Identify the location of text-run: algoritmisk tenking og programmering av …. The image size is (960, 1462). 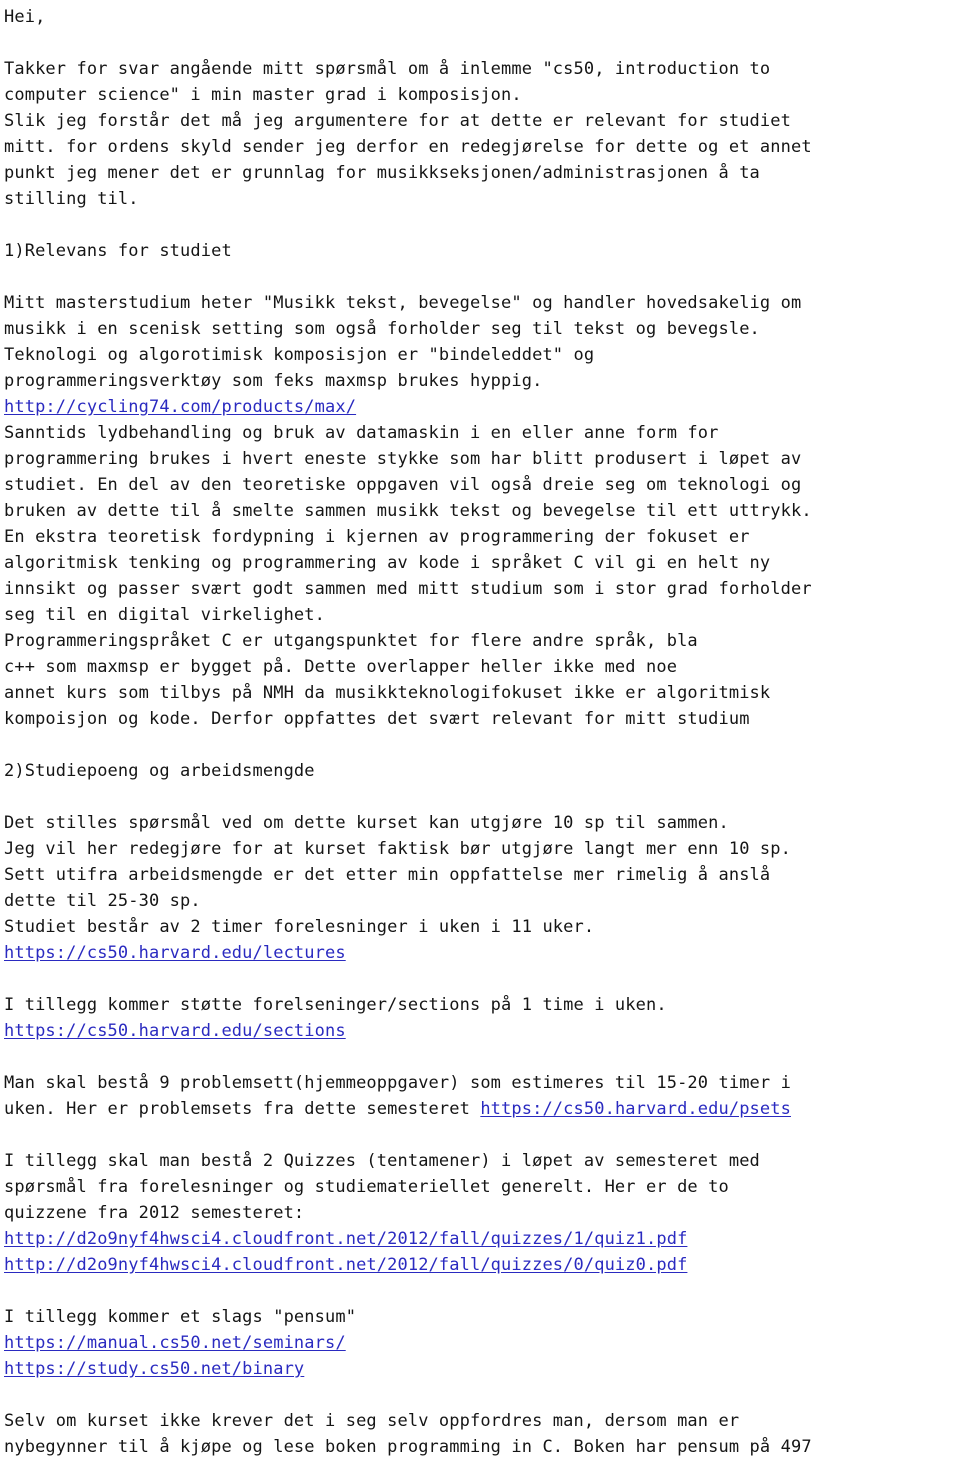
(387, 563).